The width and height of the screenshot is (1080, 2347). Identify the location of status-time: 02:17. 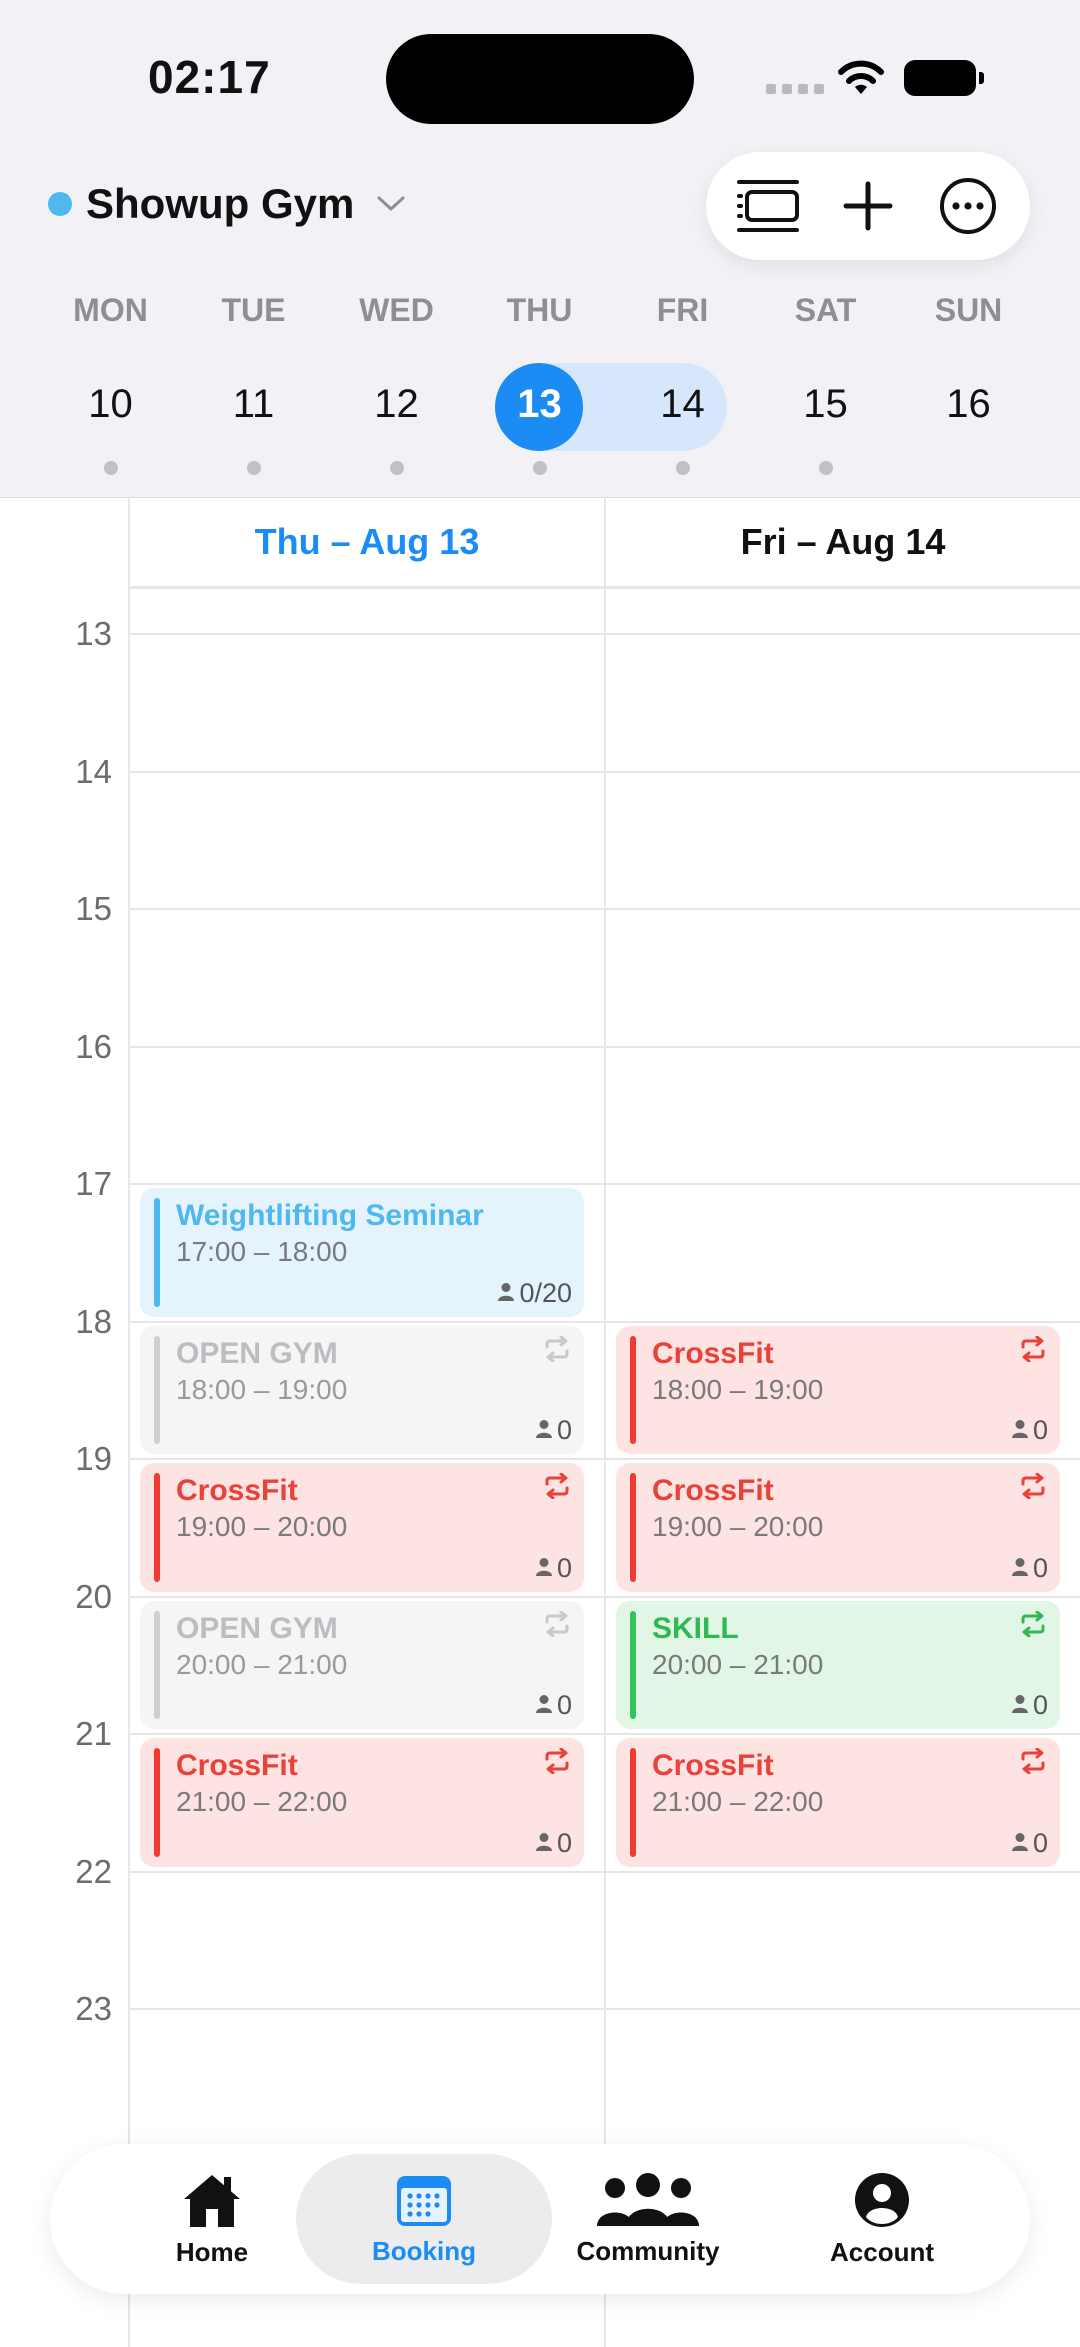
(209, 77).